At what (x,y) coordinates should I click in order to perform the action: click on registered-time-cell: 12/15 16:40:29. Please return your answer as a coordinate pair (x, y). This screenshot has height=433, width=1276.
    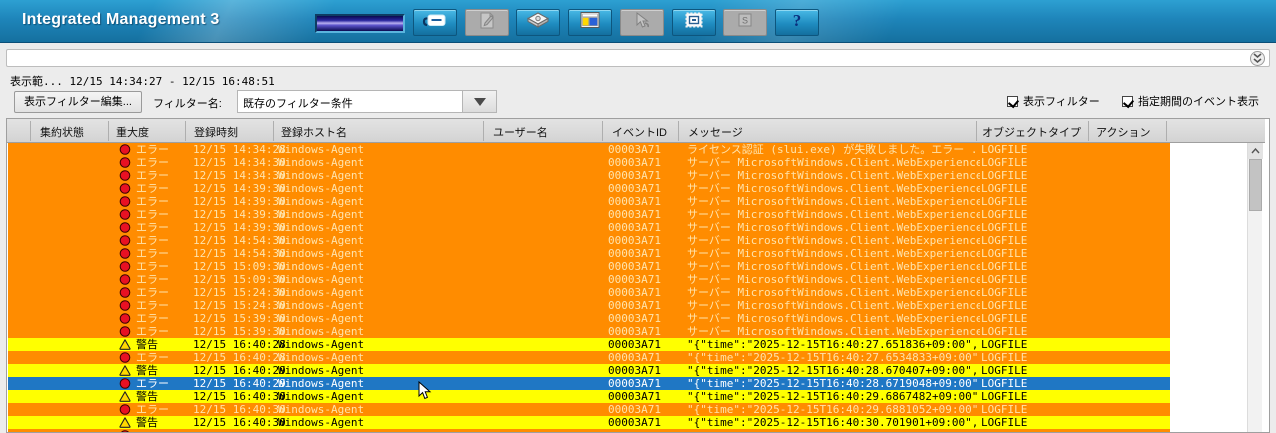
    Looking at the image, I should click on (239, 370).